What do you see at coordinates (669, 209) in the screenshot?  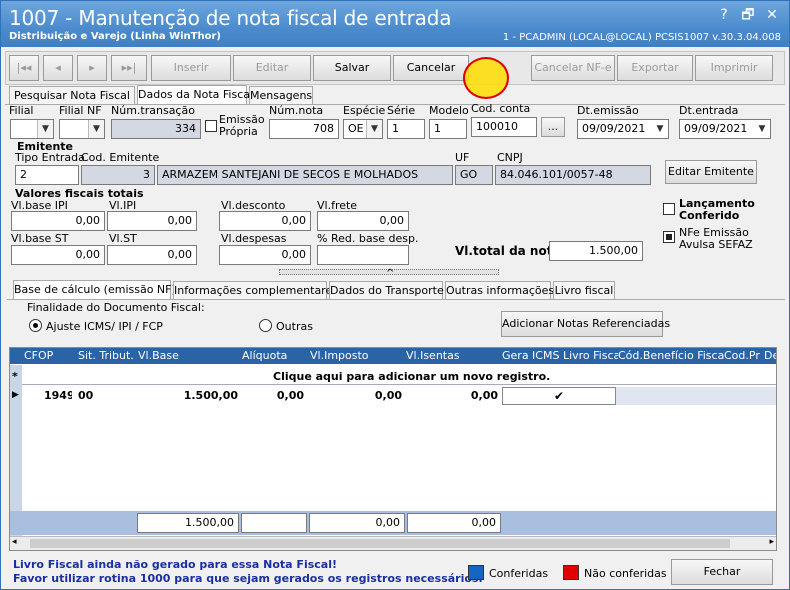 I see `lancamento-conferido-checkbox` at bounding box center [669, 209].